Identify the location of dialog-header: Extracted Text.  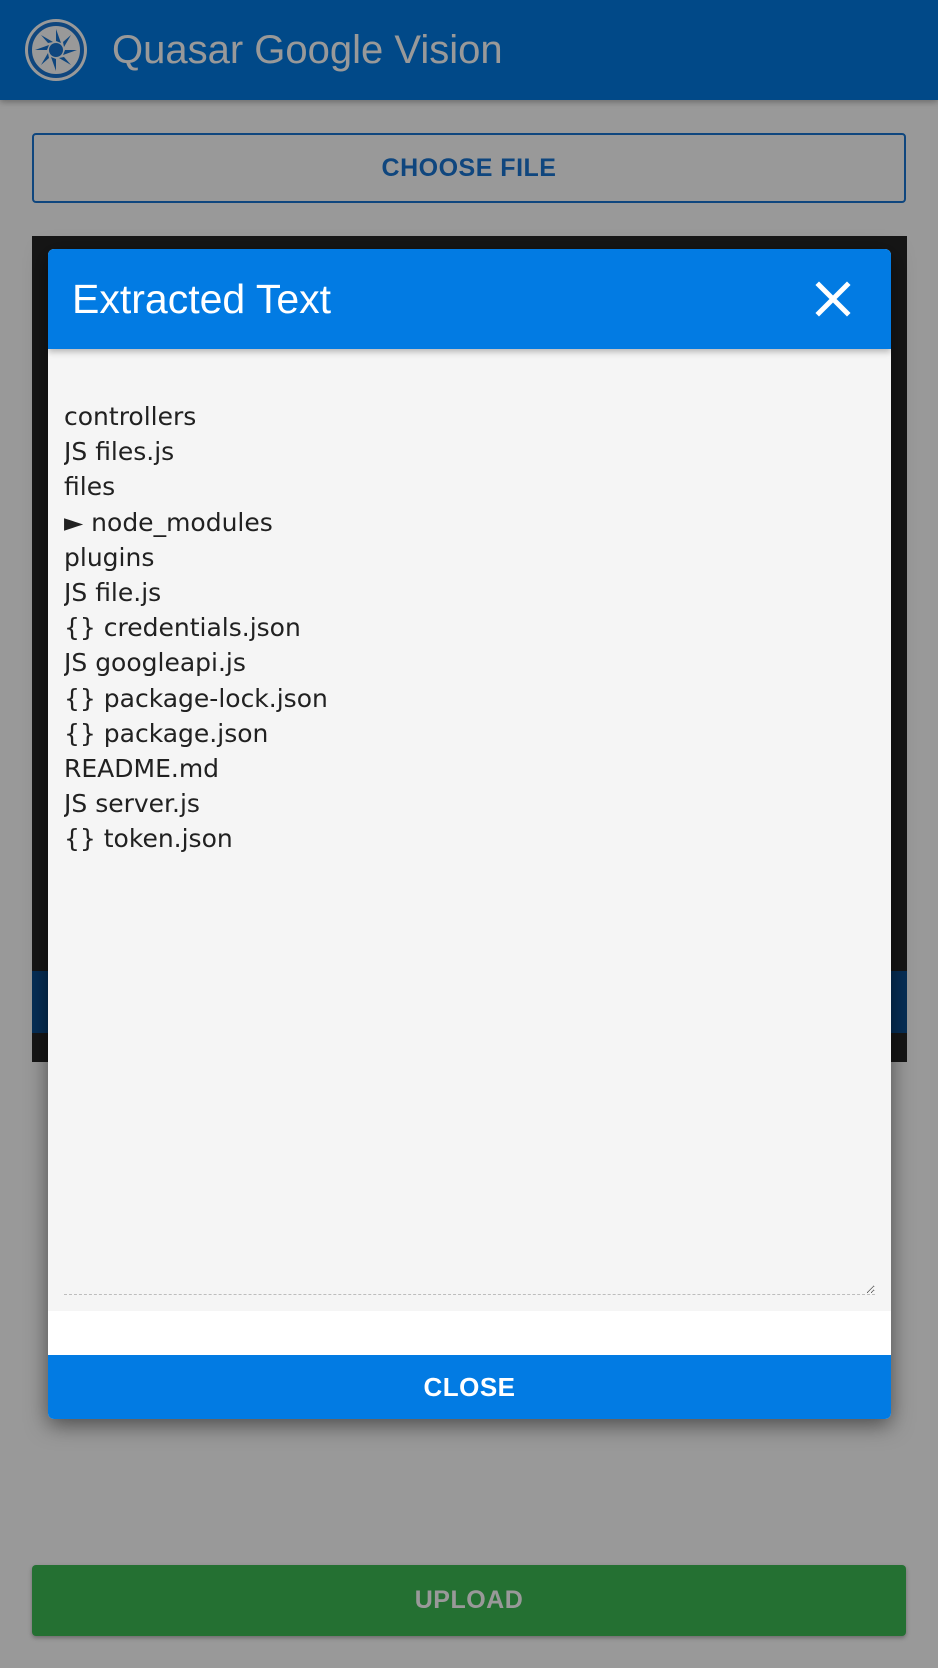
(469, 299).